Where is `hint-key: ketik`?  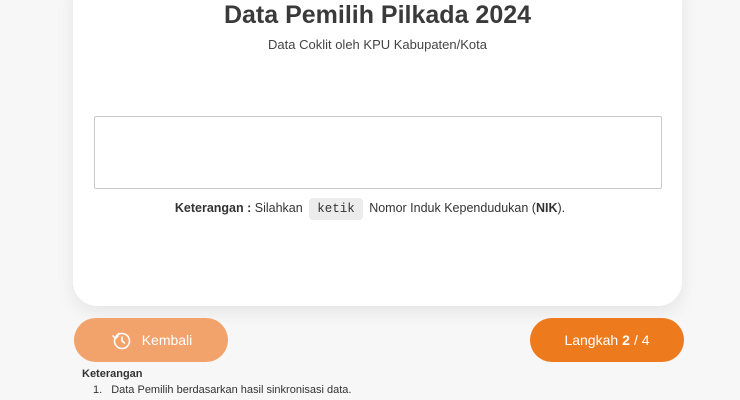 hint-key: ketik is located at coordinates (336, 209).